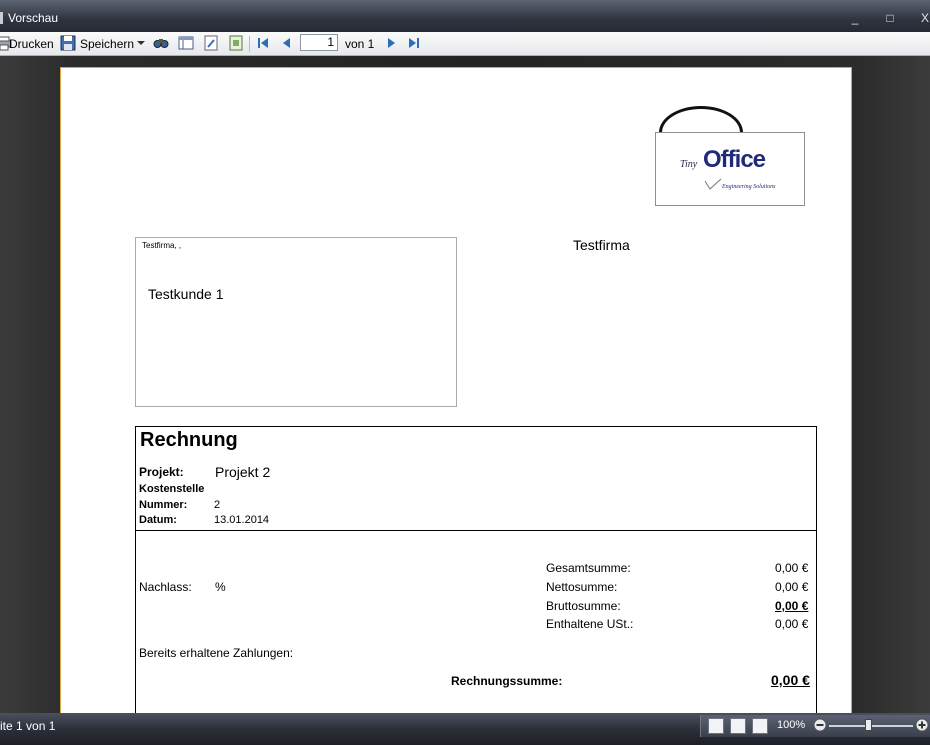  Describe the element at coordinates (1, 18) in the screenshot. I see `app-icon` at that location.